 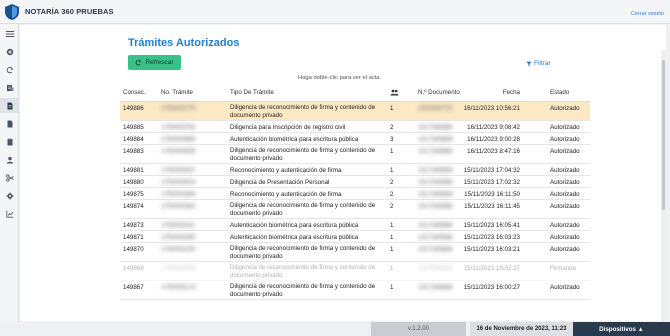 What do you see at coordinates (538, 63) in the screenshot?
I see `filter-button: Filtrar` at bounding box center [538, 63].